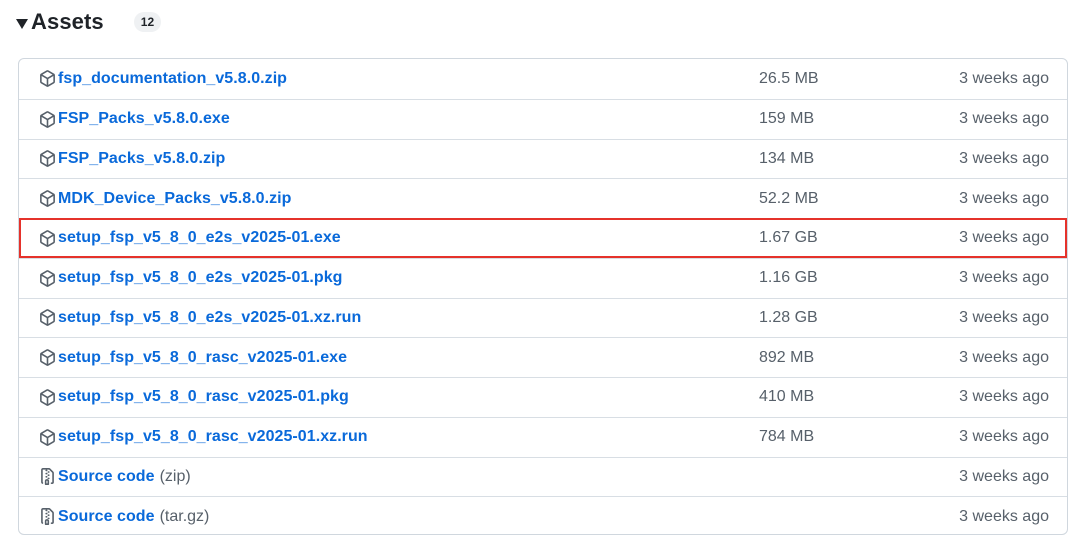  What do you see at coordinates (184, 516) in the screenshot?
I see `asset-suffix: (tar.gz)` at bounding box center [184, 516].